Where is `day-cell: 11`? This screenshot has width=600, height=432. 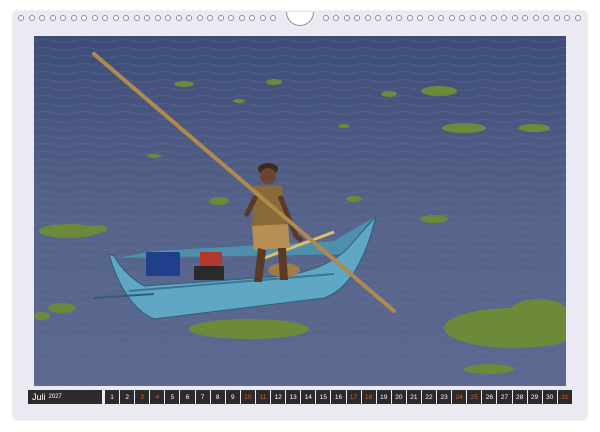
day-cell: 11 is located at coordinates (263, 397).